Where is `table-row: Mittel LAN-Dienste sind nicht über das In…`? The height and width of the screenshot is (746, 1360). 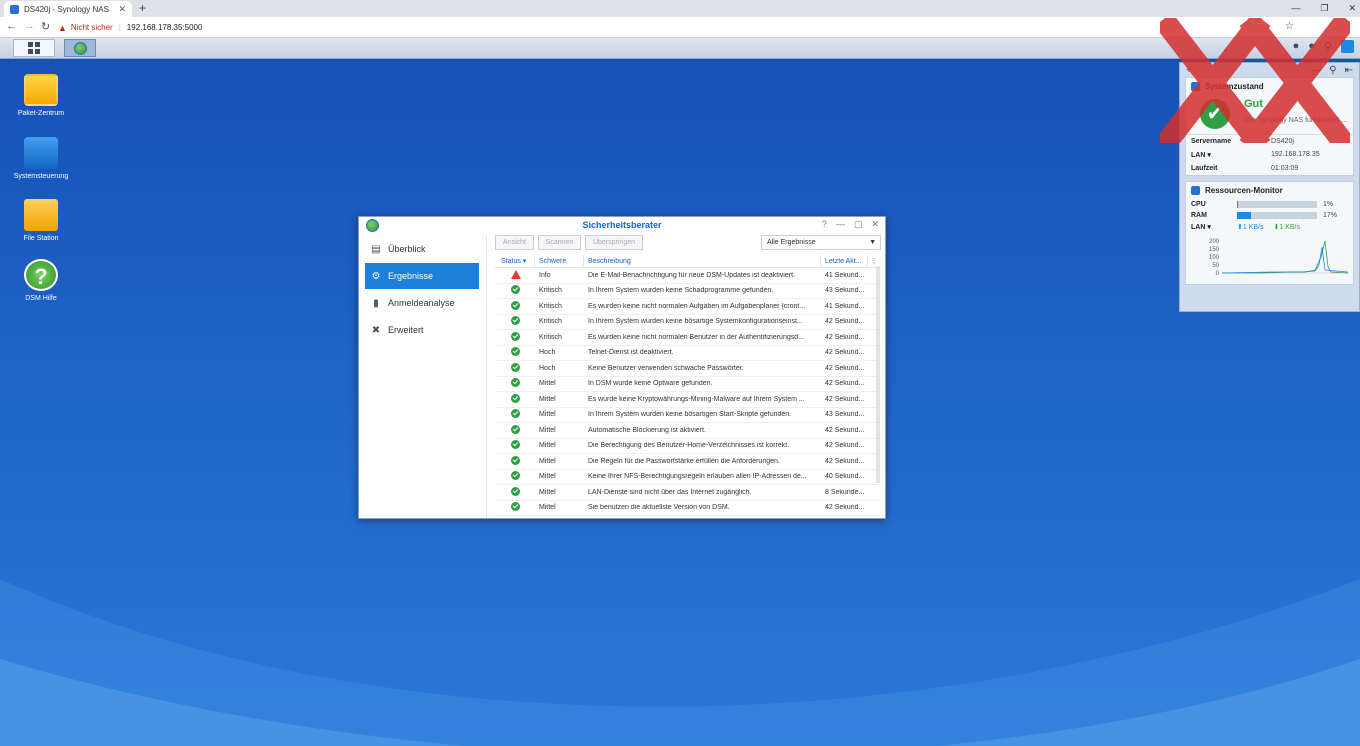
table-row: Mittel LAN-Dienste sind nicht über das In… is located at coordinates (687, 493).